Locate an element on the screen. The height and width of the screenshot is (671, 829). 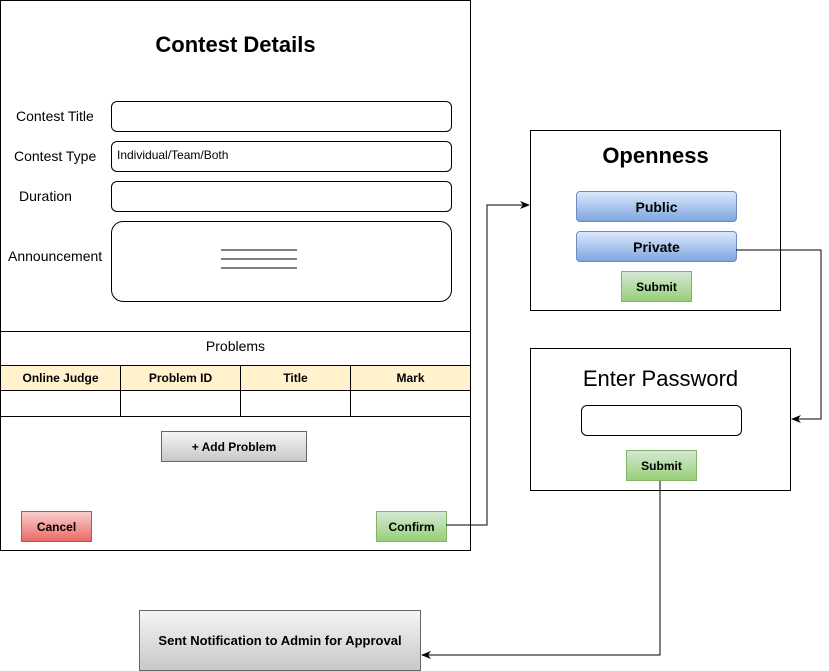
password-to-notification-arrow is located at coordinates (541, 570).